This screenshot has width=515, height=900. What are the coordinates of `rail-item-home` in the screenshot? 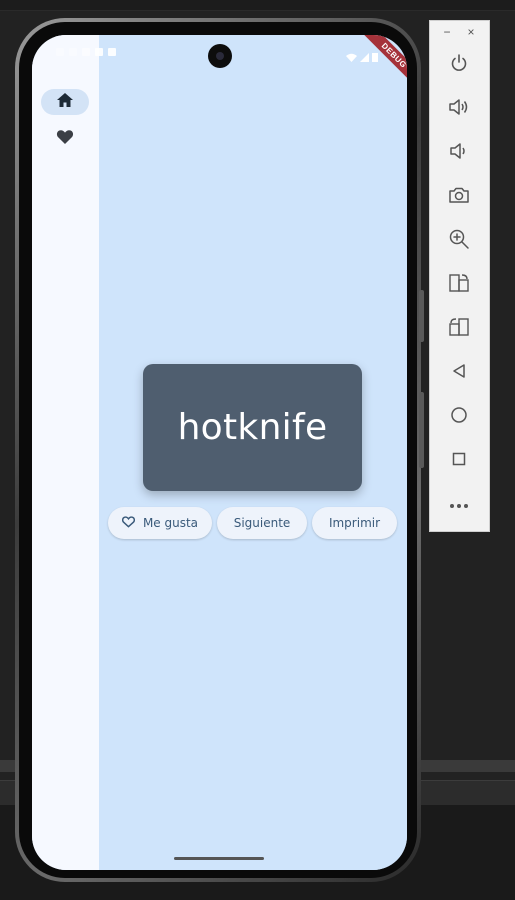 It's located at (65, 102).